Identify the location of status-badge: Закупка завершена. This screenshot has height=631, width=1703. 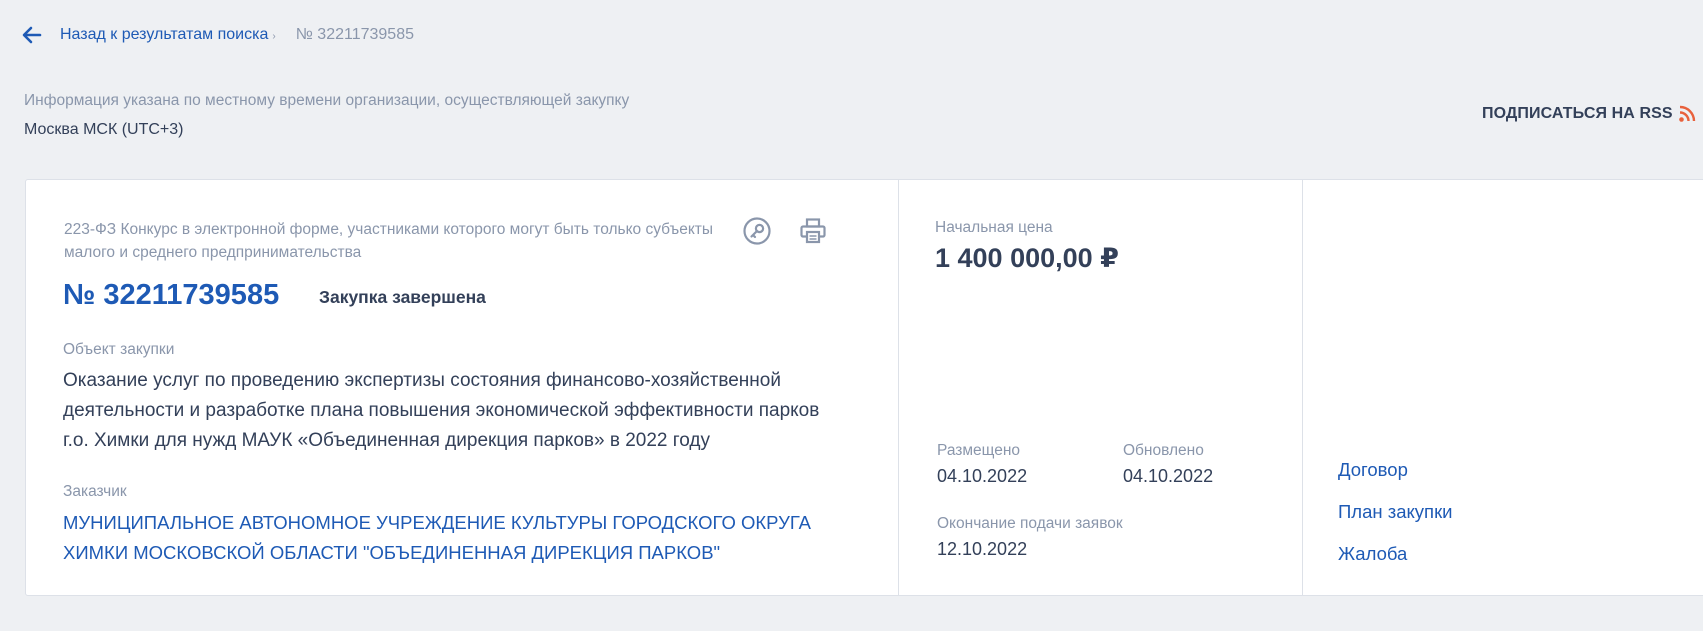
(402, 297).